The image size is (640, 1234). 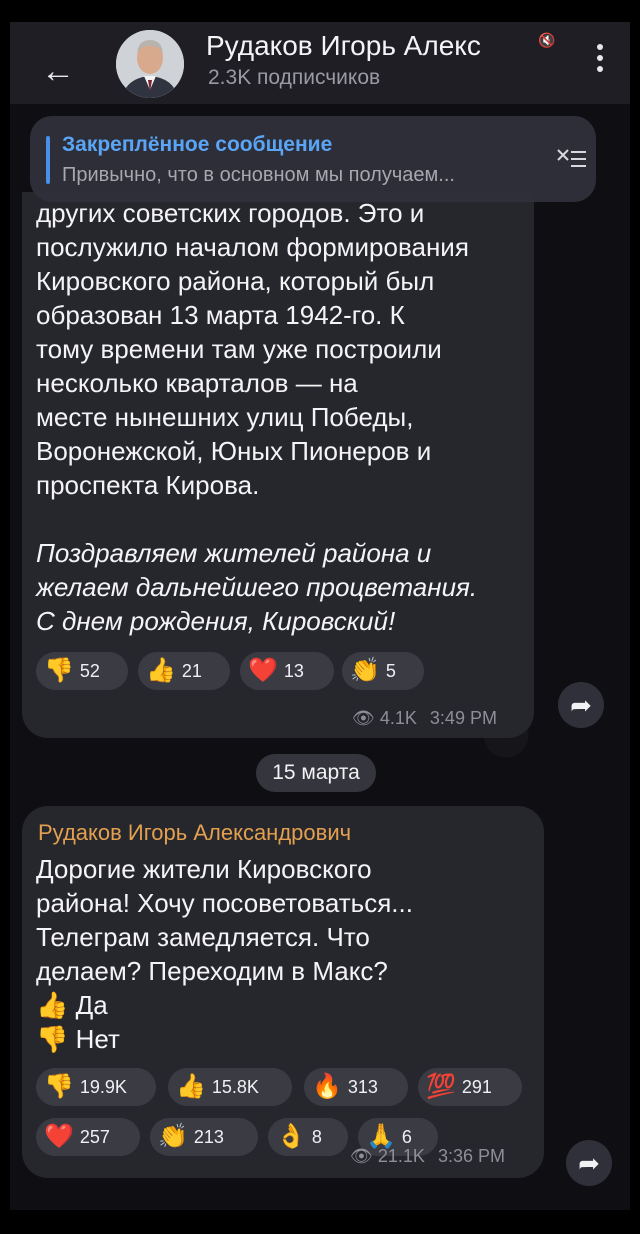 What do you see at coordinates (91, 1005) in the screenshot?
I see `option-label: Да` at bounding box center [91, 1005].